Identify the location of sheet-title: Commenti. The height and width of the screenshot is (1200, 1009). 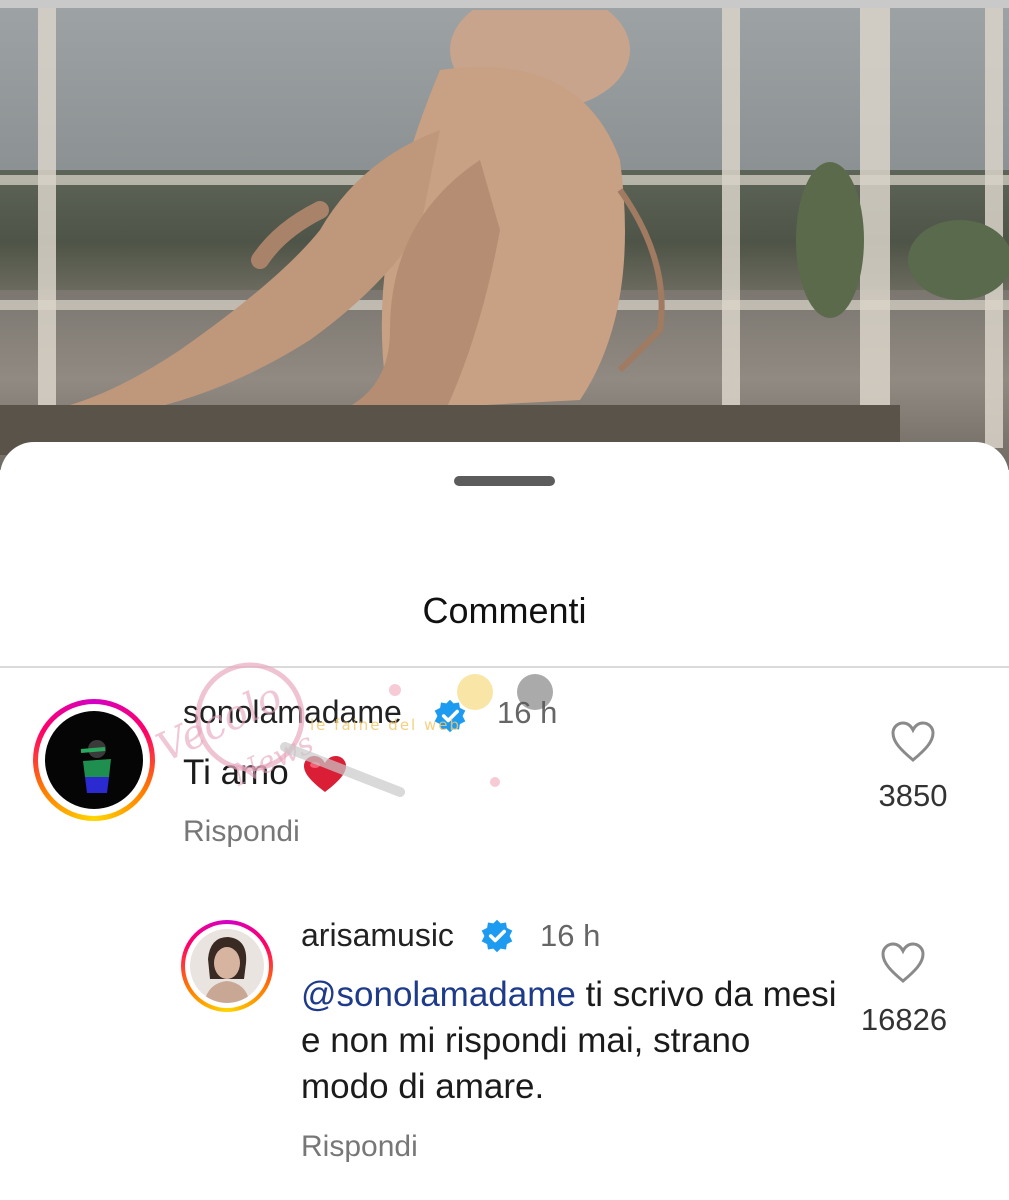
(504, 610).